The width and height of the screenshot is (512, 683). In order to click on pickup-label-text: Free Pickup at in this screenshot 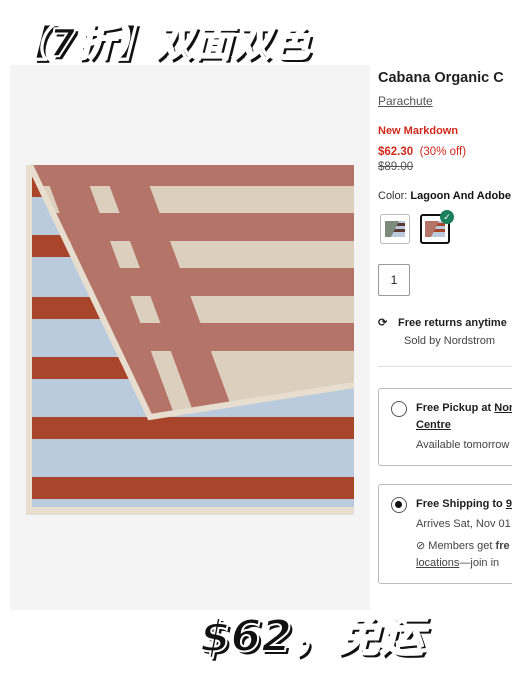, I will do `click(454, 408)`.